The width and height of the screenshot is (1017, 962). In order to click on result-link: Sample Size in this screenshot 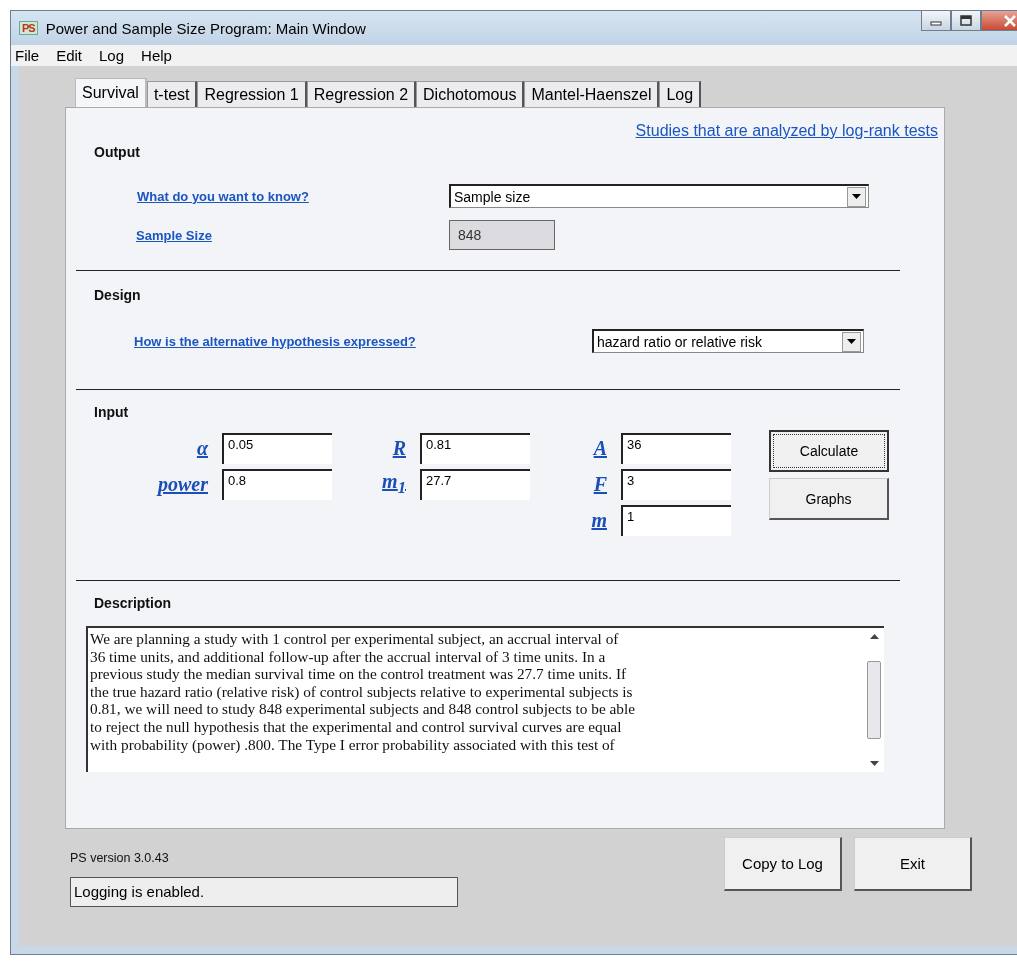, I will do `click(292, 235)`.